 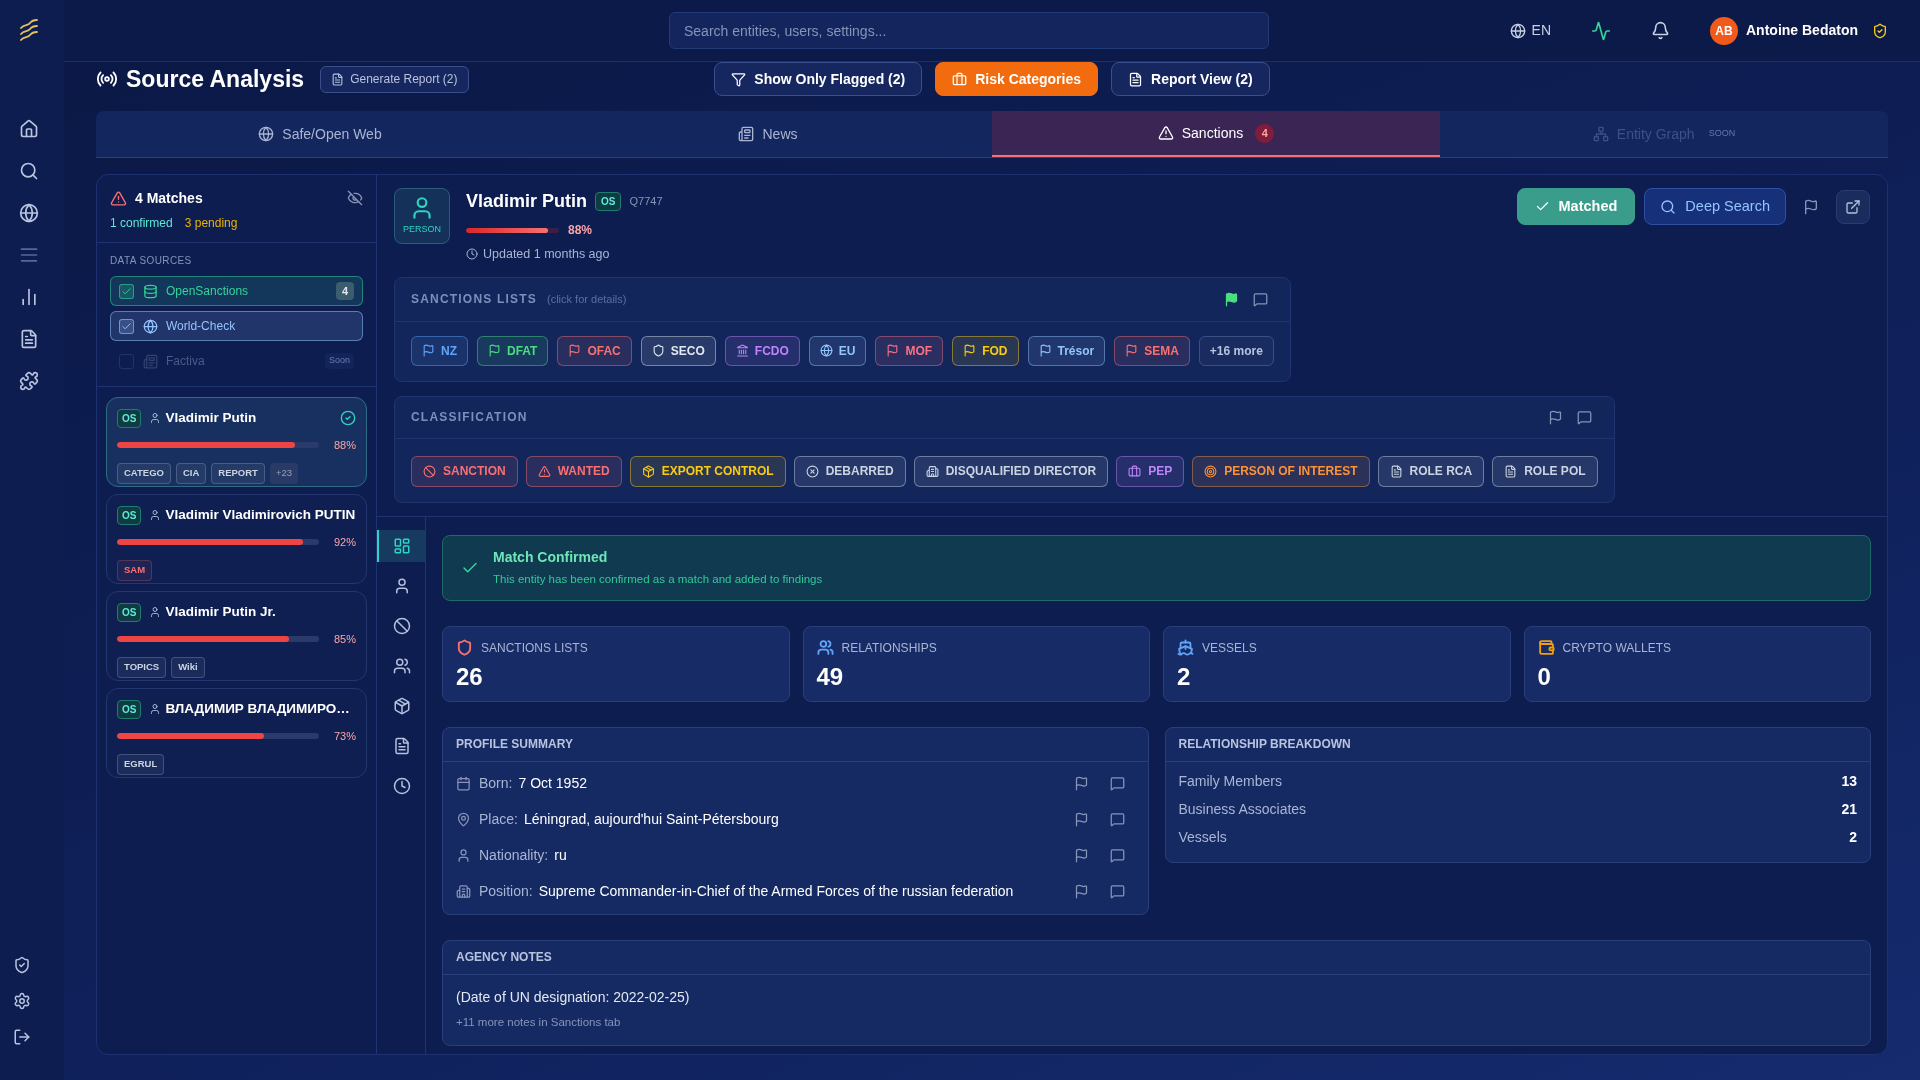 I want to click on section-title: RELATIONSHIP BREAKDOWN, so click(x=1264, y=745).